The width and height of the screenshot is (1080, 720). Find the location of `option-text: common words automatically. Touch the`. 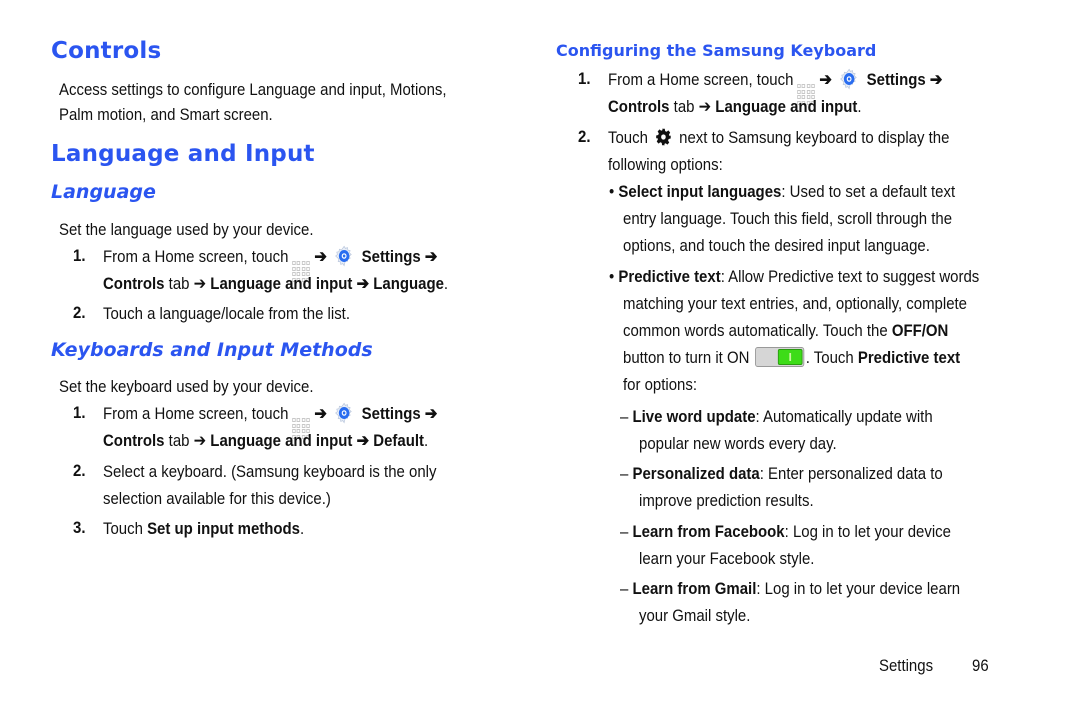

option-text: common words automatically. Touch the is located at coordinates (757, 330).